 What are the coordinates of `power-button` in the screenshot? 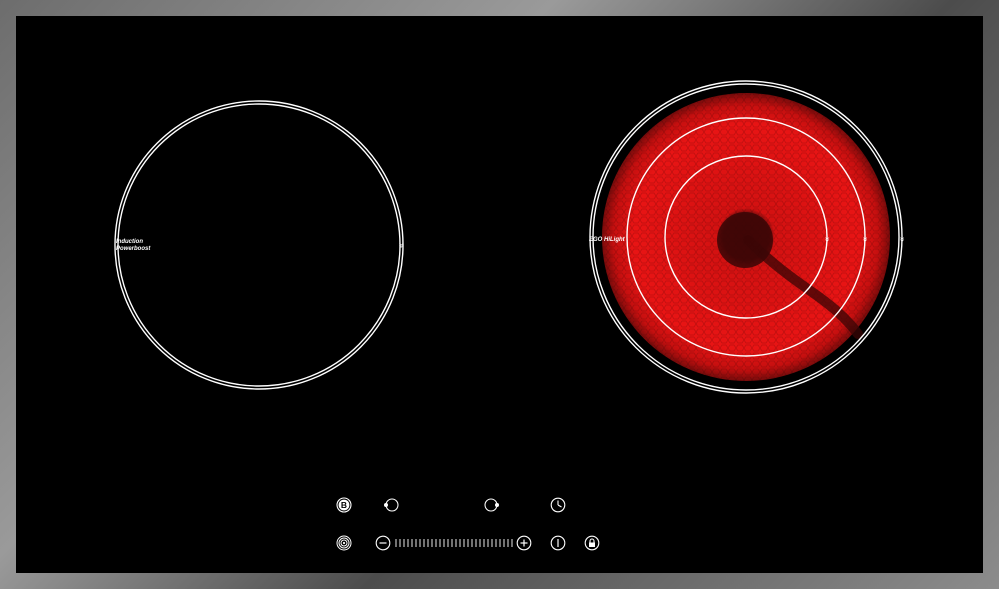 It's located at (558, 543).